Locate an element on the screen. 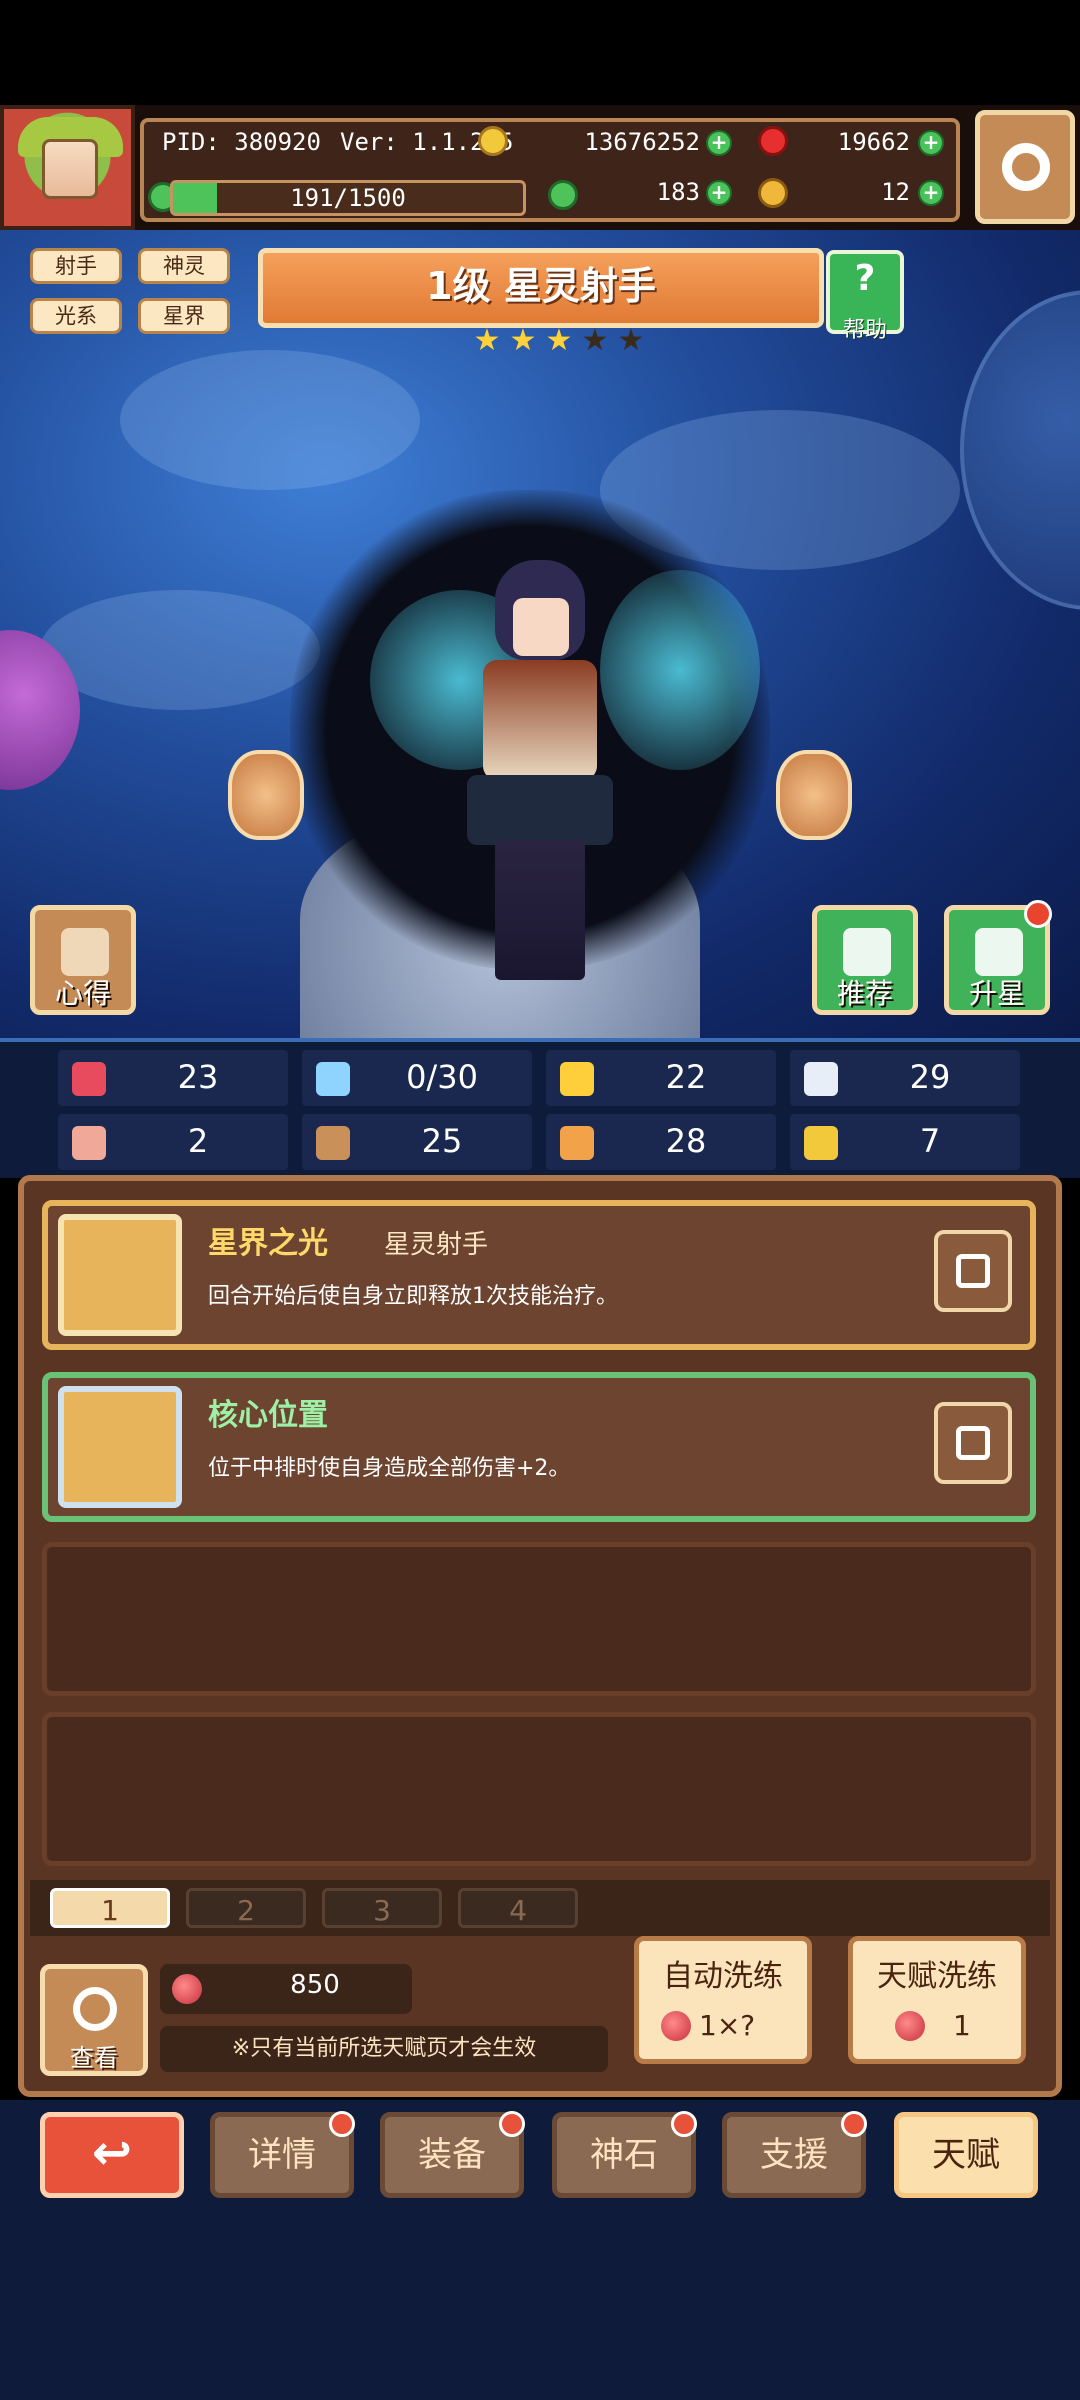 This screenshot has height=2400, width=1080. water-drop-icon is located at coordinates (333, 1079).